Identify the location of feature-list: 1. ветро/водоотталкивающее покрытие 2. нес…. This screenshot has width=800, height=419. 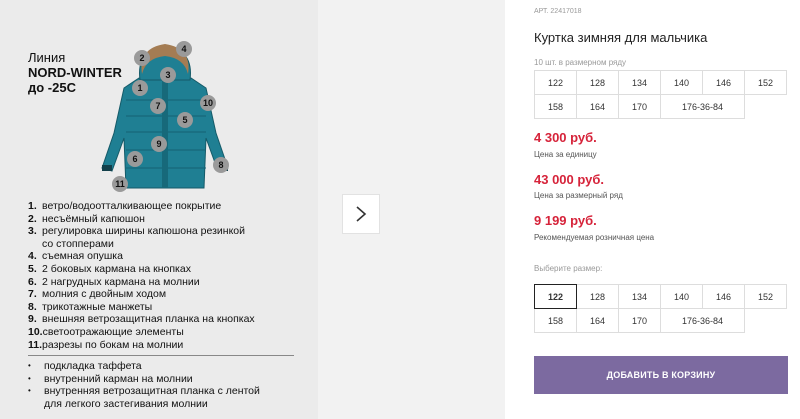
(163, 275).